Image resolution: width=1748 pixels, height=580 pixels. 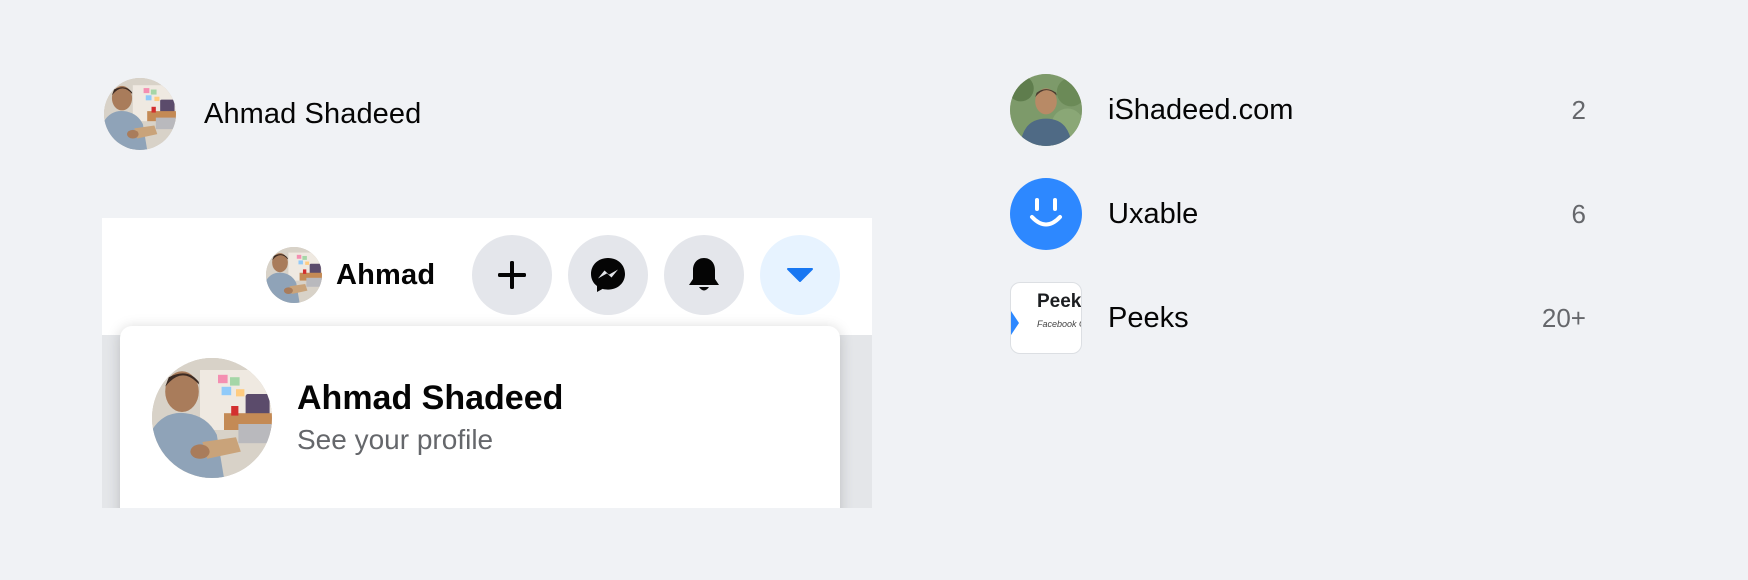 I want to click on profile-name: Ahmad Shadeed, so click(x=313, y=113).